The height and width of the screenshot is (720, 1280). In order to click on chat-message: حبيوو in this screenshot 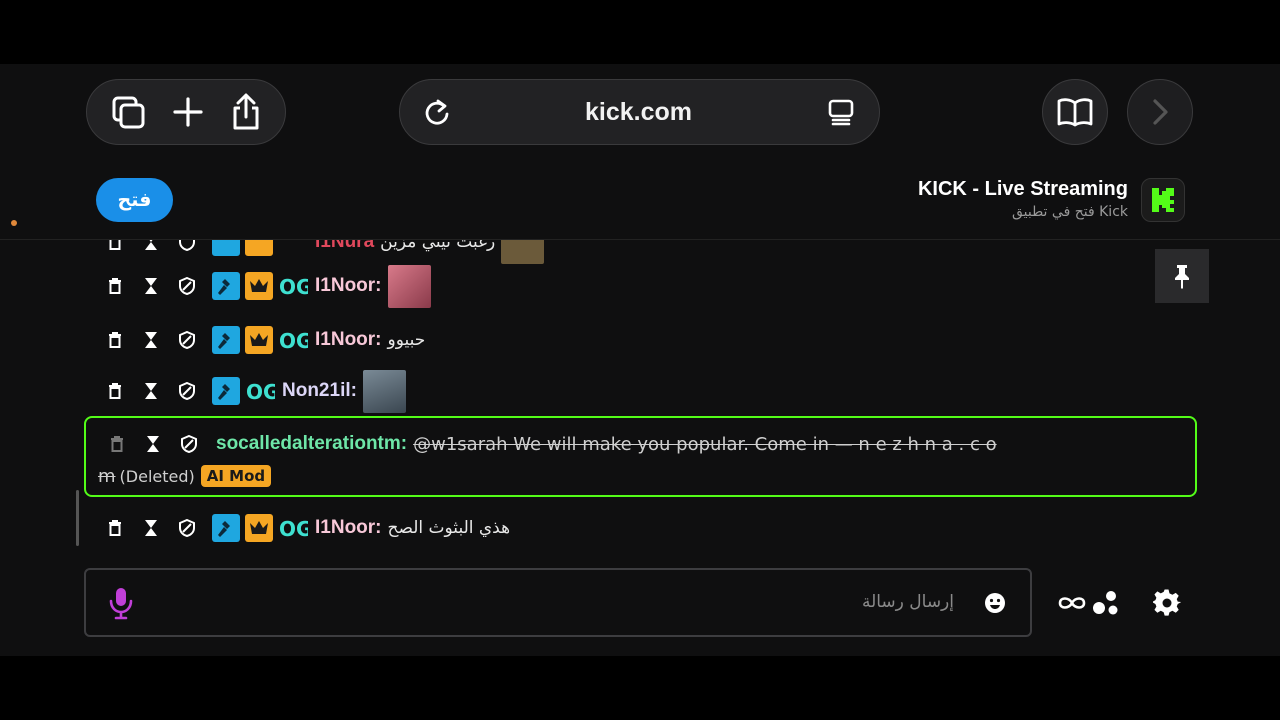, I will do `click(406, 340)`.